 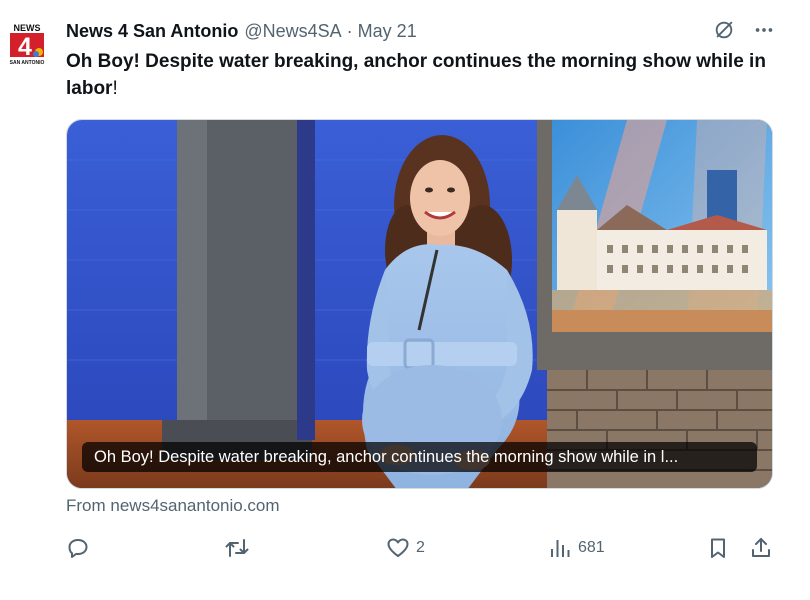 What do you see at coordinates (744, 30) in the screenshot?
I see `tweet-top-actions` at bounding box center [744, 30].